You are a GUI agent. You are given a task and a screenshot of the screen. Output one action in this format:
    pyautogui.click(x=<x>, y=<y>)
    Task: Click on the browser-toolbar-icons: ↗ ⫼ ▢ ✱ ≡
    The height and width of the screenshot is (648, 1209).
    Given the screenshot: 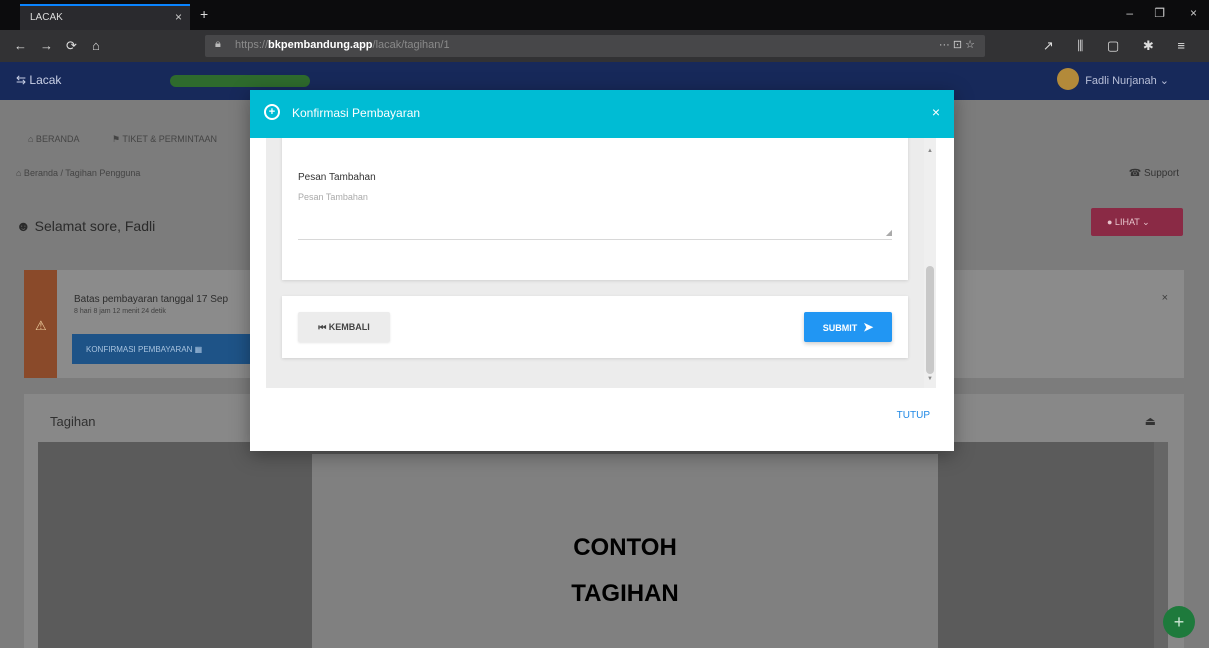 What is the action you would take?
    pyautogui.click(x=1119, y=46)
    